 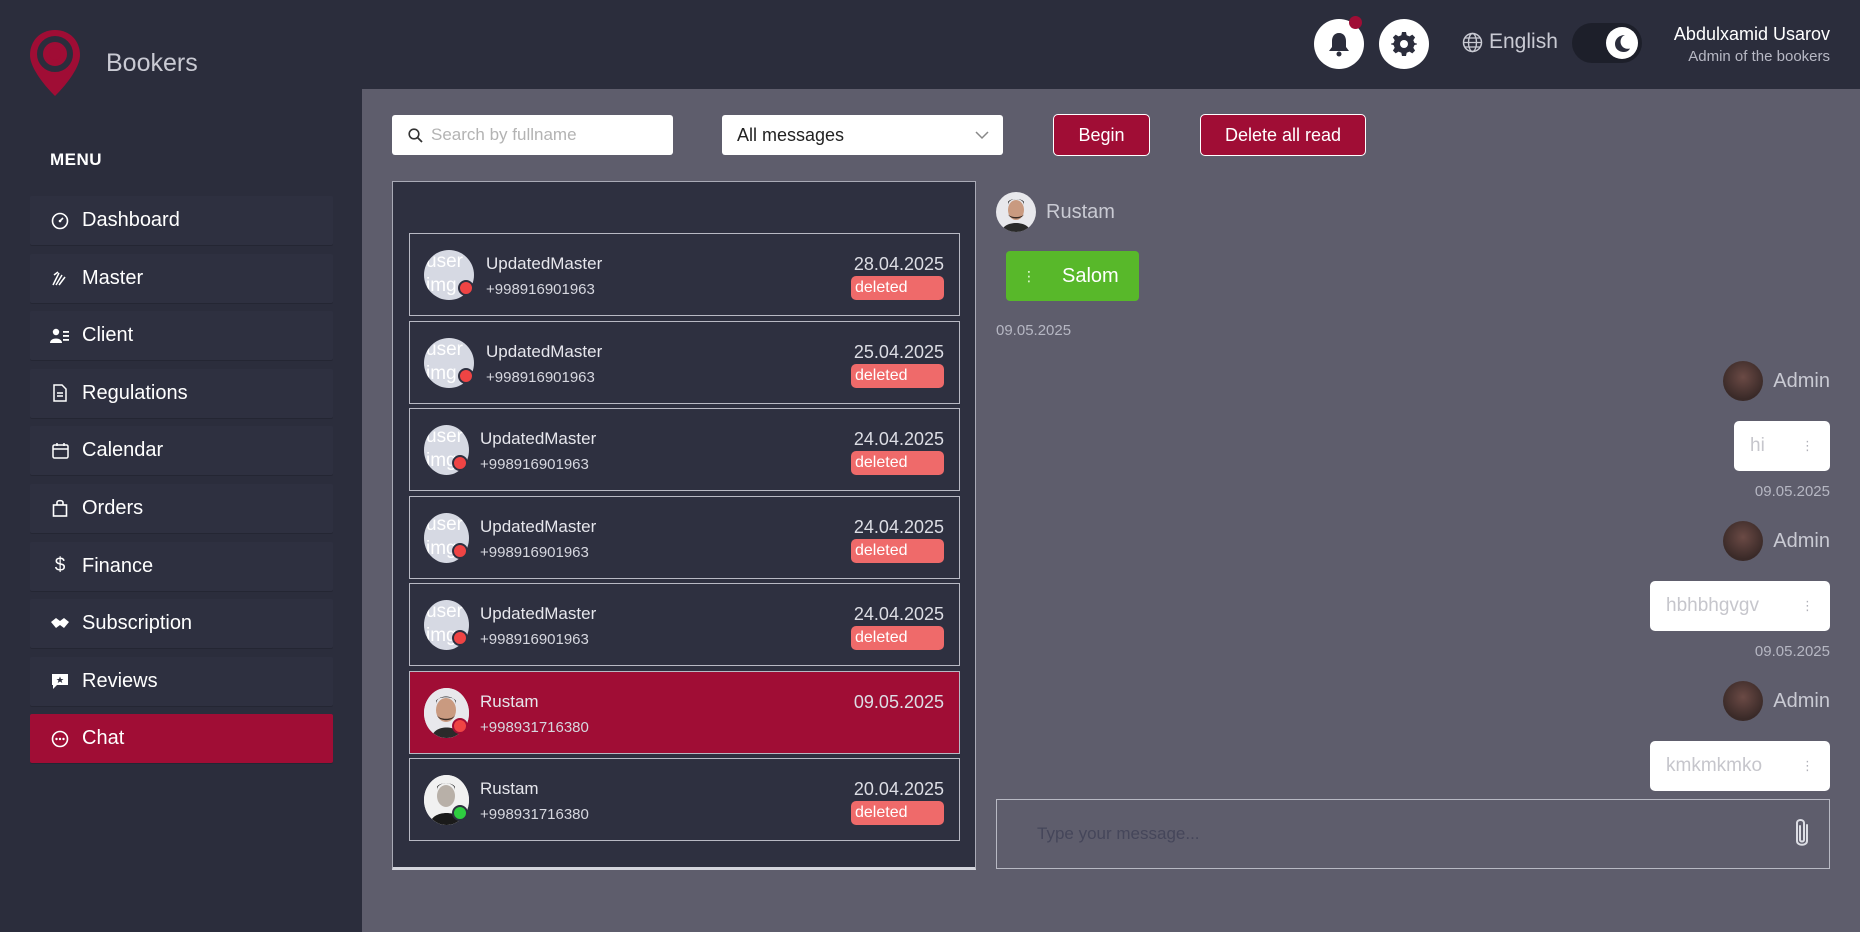 What do you see at coordinates (1355, 22) in the screenshot?
I see `notification-dot` at bounding box center [1355, 22].